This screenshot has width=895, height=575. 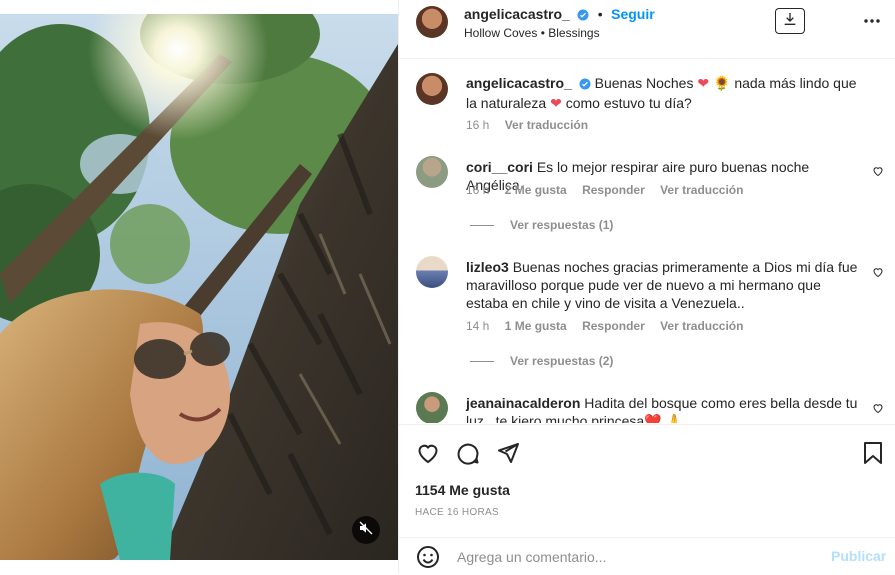 I want to click on comment-input, so click(x=637, y=557).